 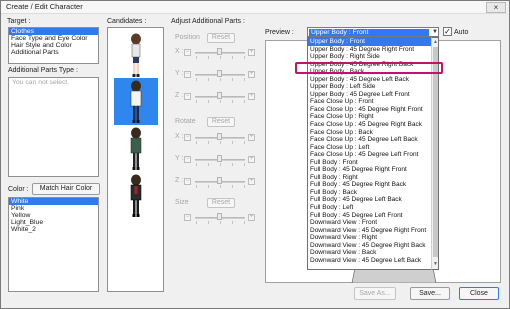 What do you see at coordinates (19, 21) in the screenshot?
I see `target-label: Target :` at bounding box center [19, 21].